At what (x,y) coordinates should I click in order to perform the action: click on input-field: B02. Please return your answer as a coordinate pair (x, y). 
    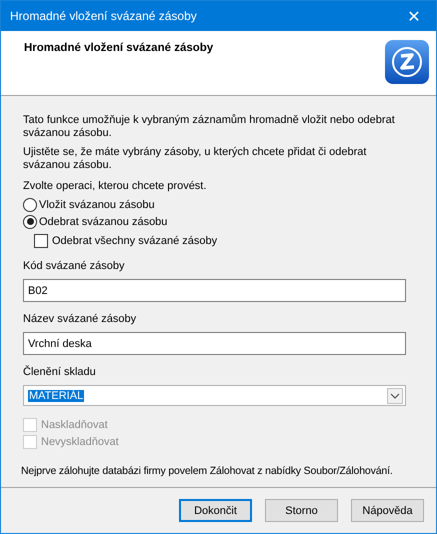
    Looking at the image, I should click on (214, 290).